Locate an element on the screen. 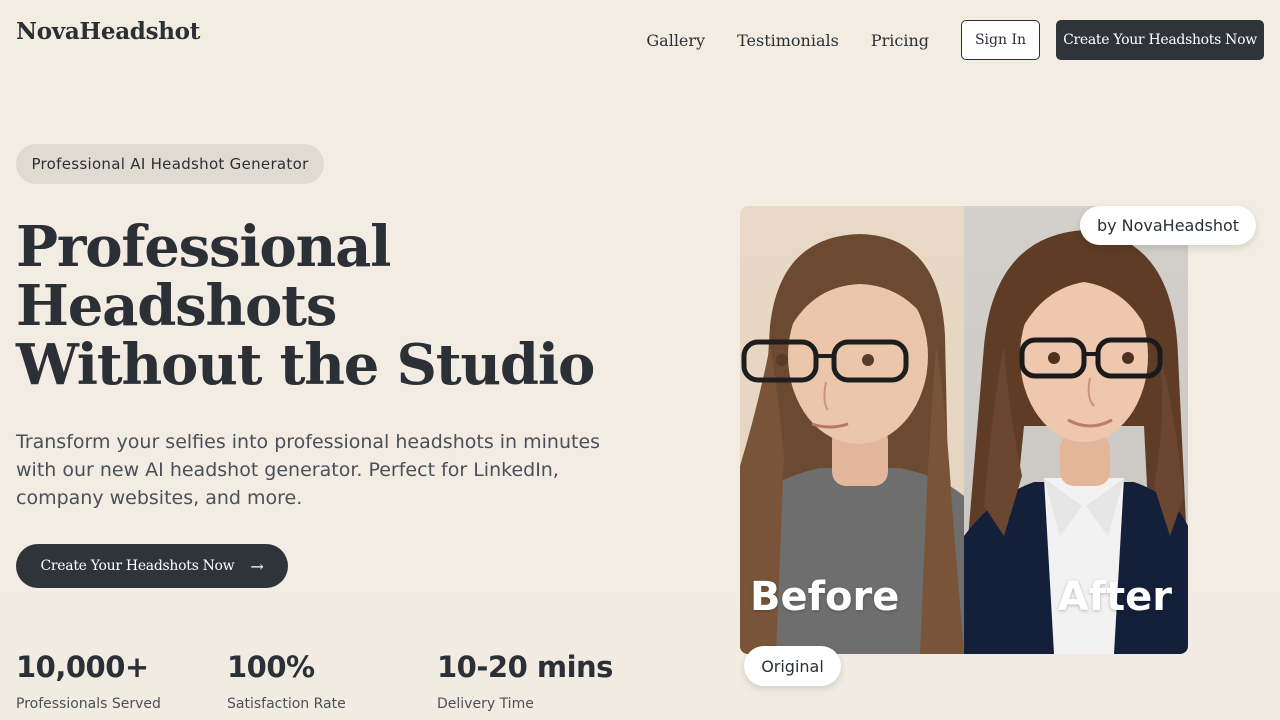 Image resolution: width=1280 pixels, height=720 pixels. after-label: After is located at coordinates (1114, 597).